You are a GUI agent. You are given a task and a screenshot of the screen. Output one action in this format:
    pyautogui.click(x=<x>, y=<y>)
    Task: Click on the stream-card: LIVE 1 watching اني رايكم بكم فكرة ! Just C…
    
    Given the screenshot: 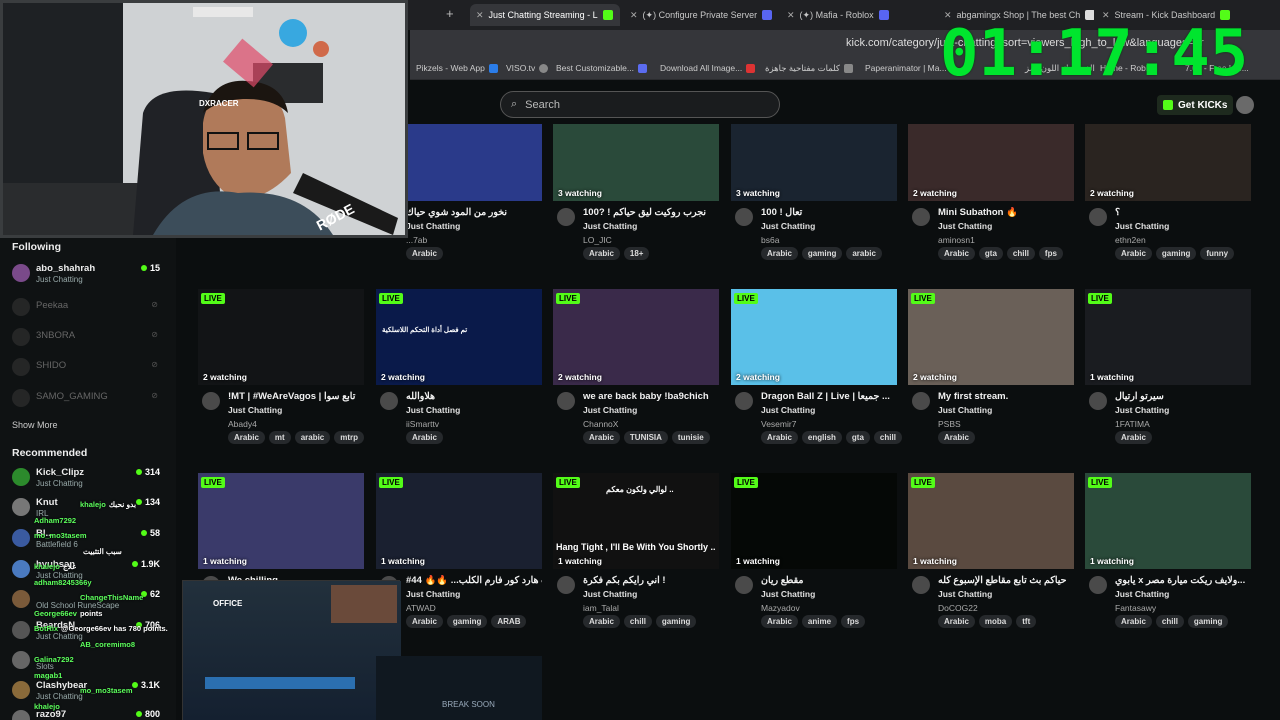 What is the action you would take?
    pyautogui.click(x=636, y=552)
    